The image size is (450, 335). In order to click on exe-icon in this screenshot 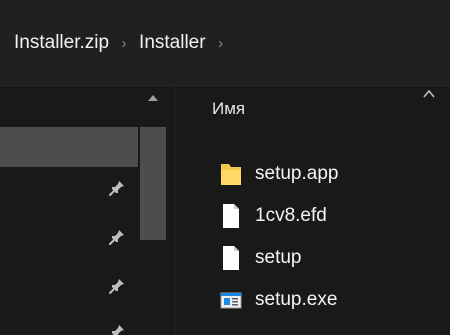, I will do `click(231, 300)`.